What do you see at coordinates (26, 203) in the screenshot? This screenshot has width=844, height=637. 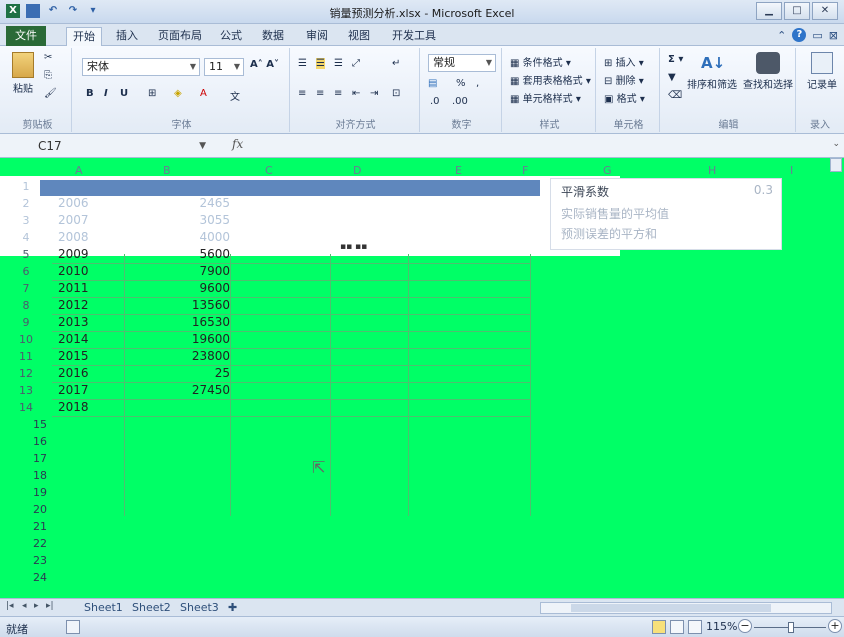 I see `row-header: 2` at bounding box center [26, 203].